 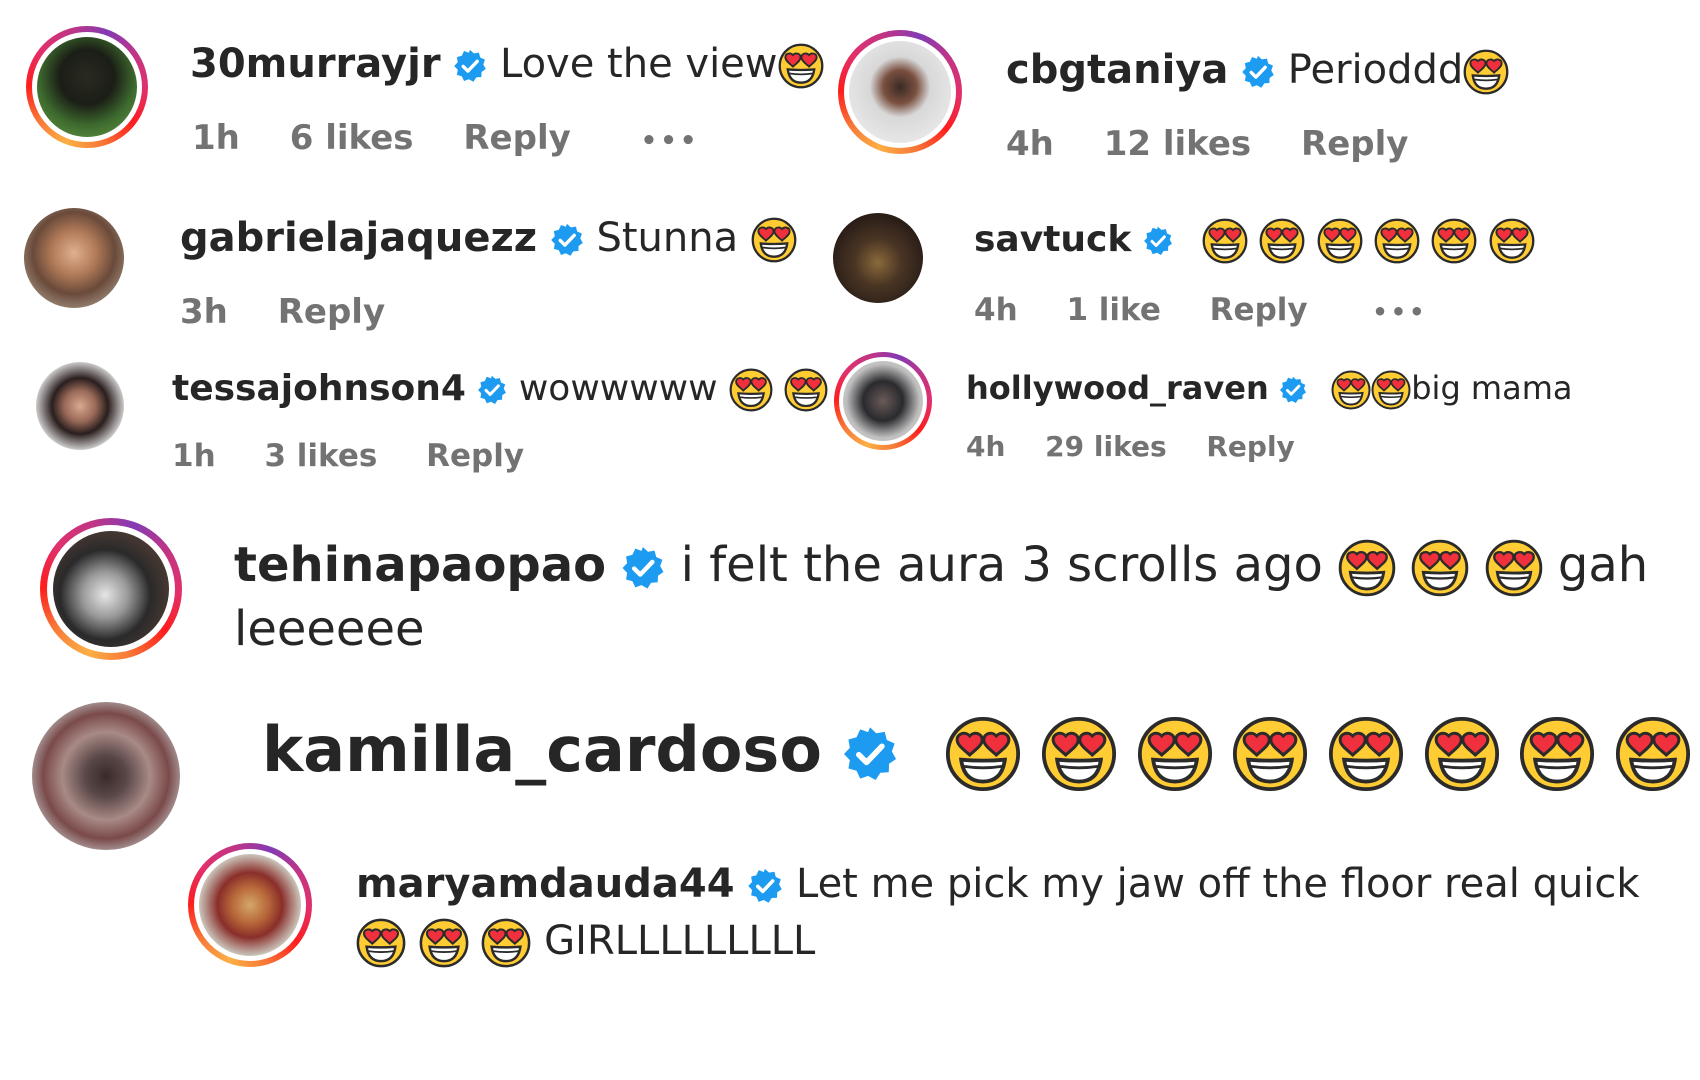 What do you see at coordinates (638, 64) in the screenshot?
I see `comment-text: Love the view` at bounding box center [638, 64].